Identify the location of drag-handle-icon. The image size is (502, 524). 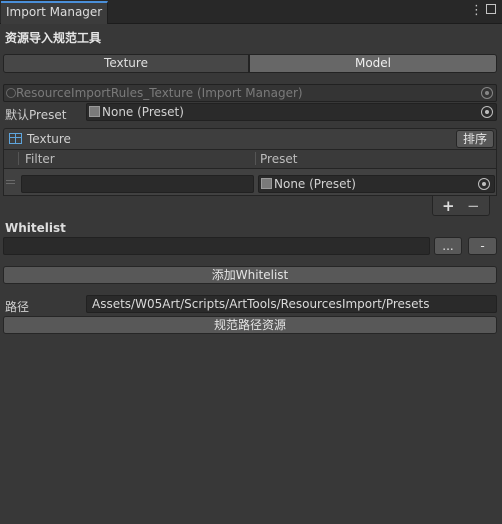
(10, 182).